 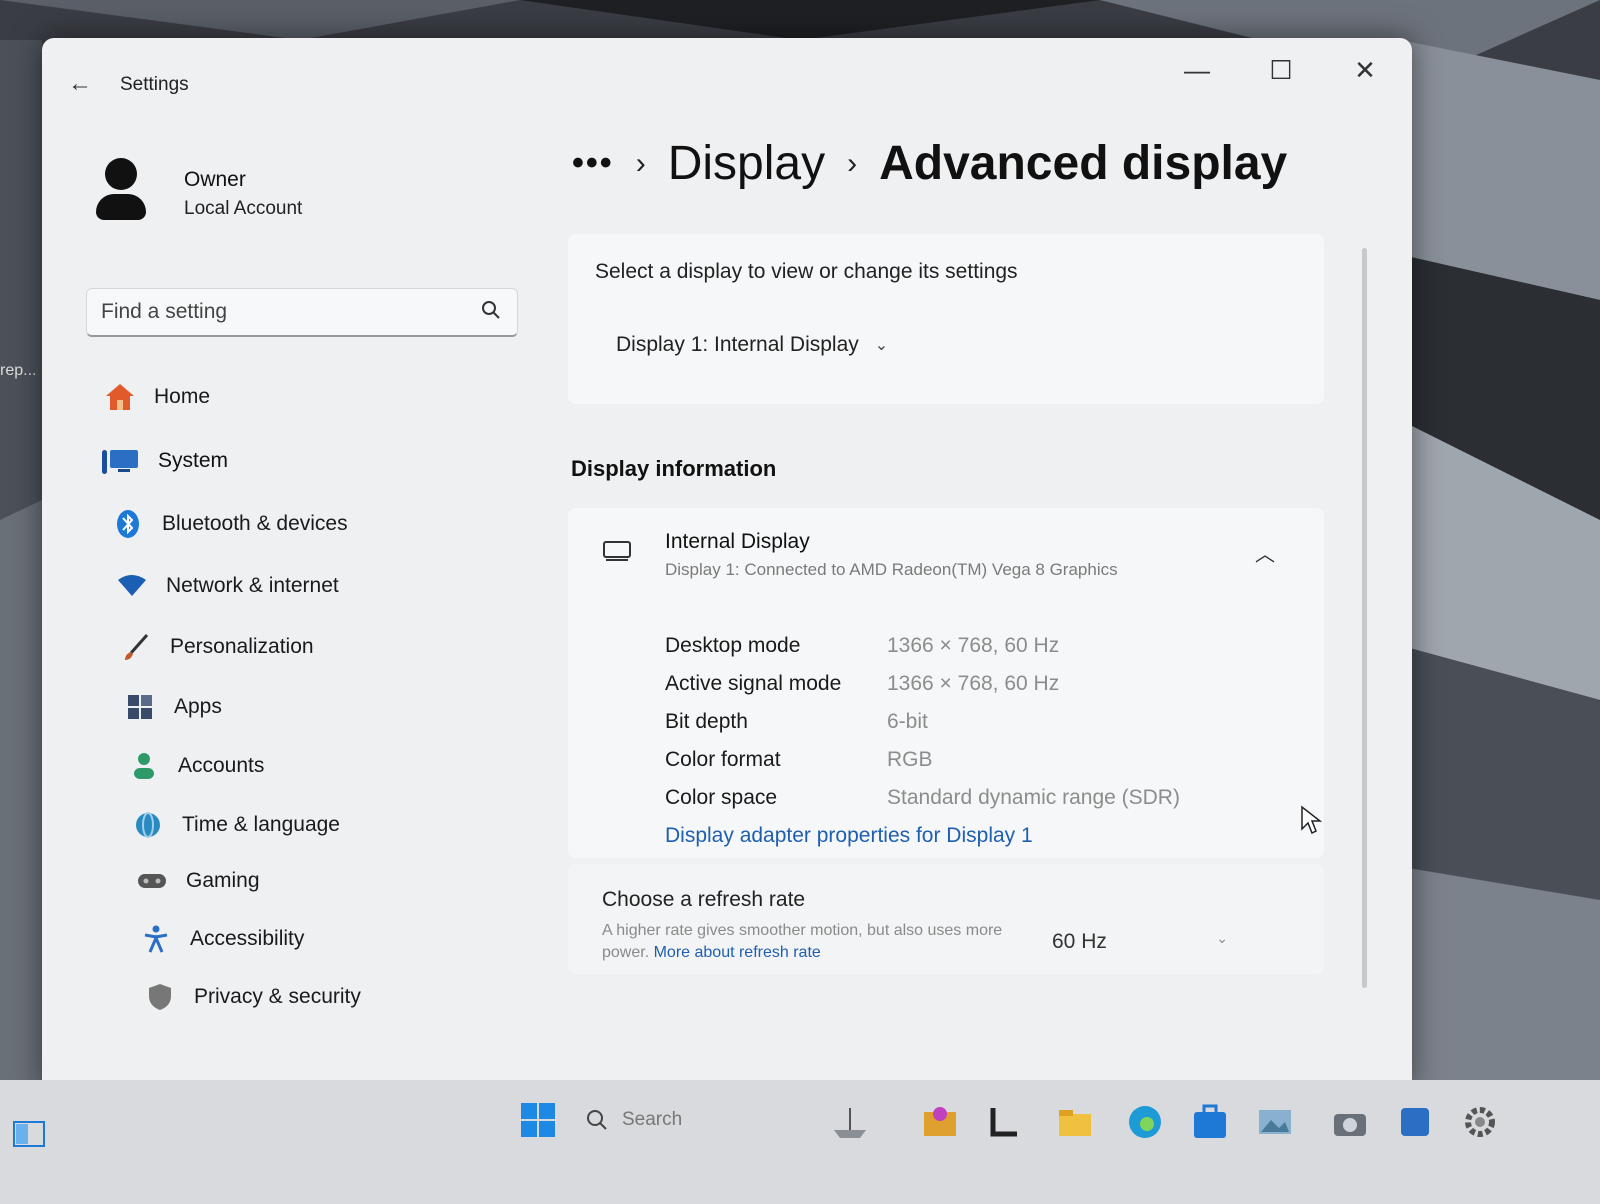 I want to click on avatar, so click(x=122, y=193).